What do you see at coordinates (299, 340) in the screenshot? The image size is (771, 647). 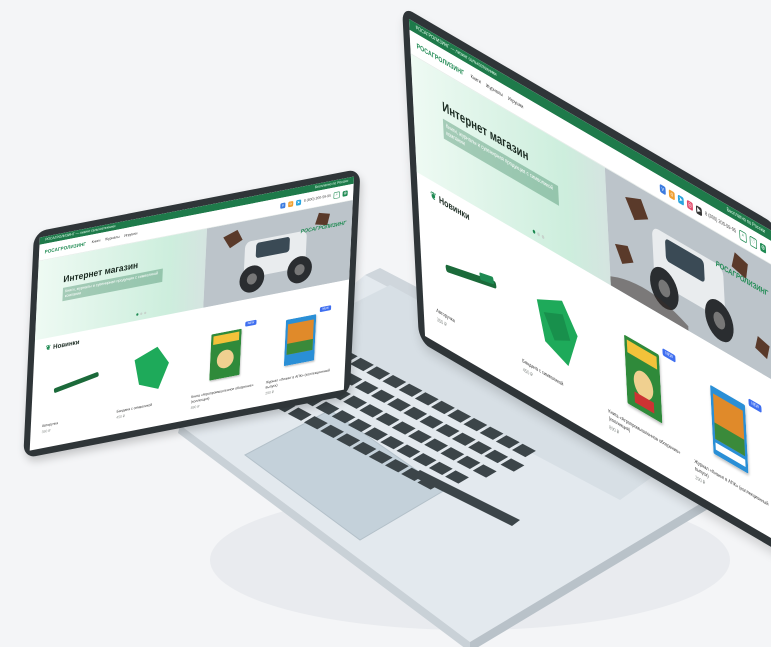 I see `product-image-magazine: NEW` at bounding box center [299, 340].